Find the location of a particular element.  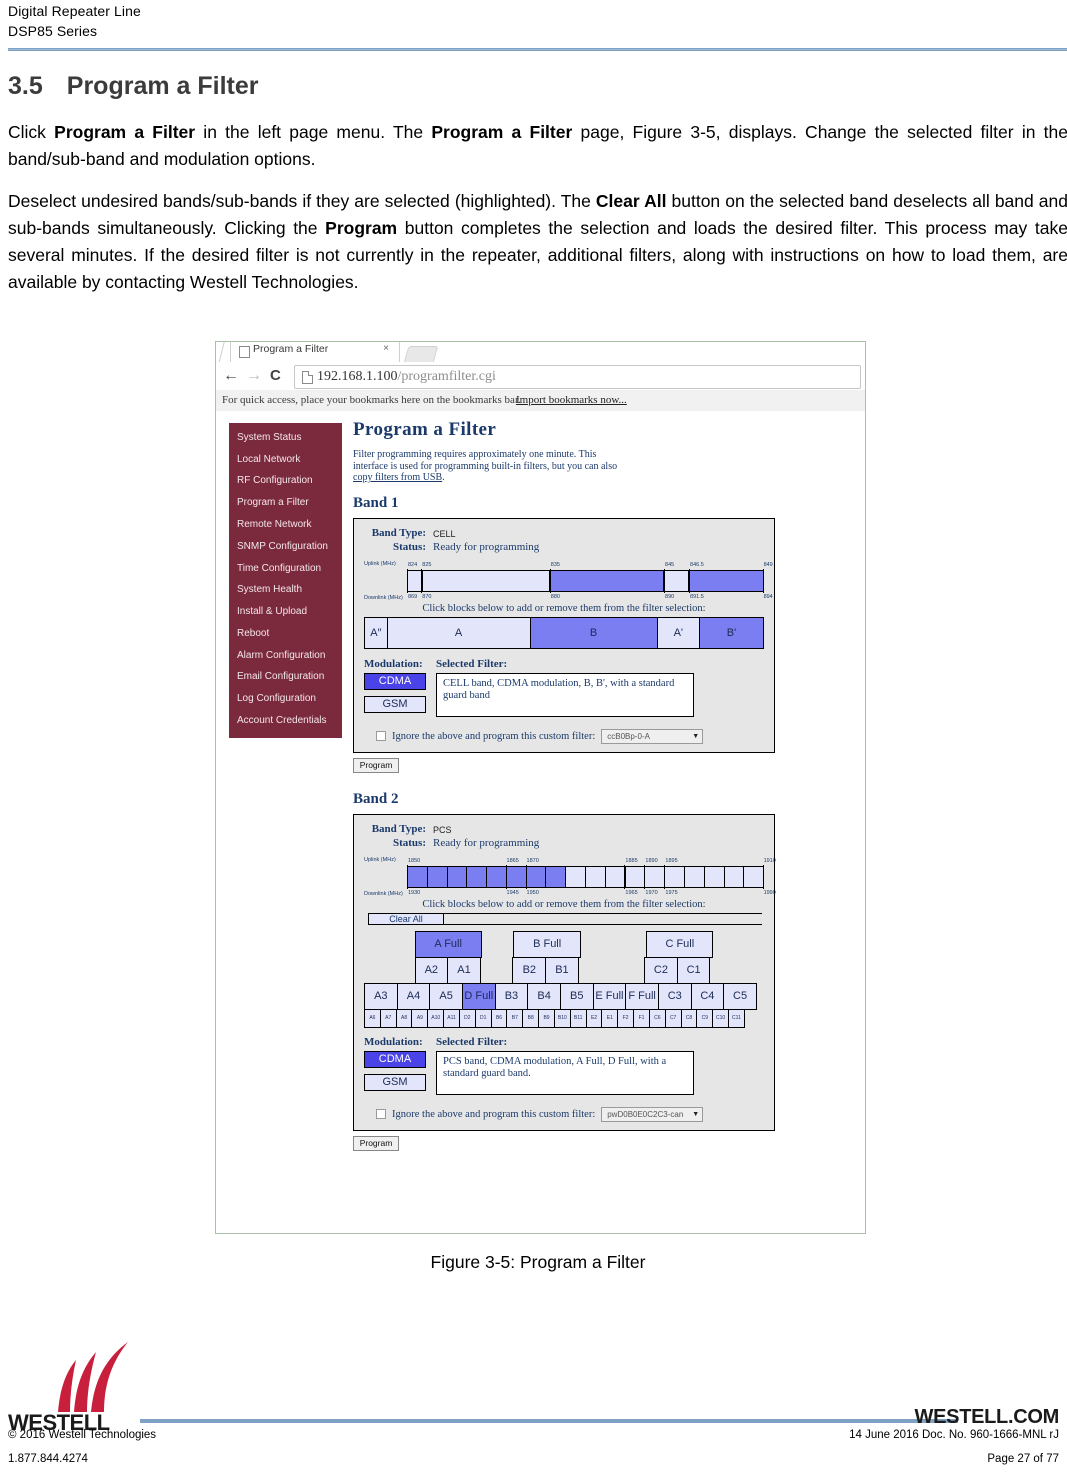

band2-block-c2: C2 is located at coordinates (661, 970).